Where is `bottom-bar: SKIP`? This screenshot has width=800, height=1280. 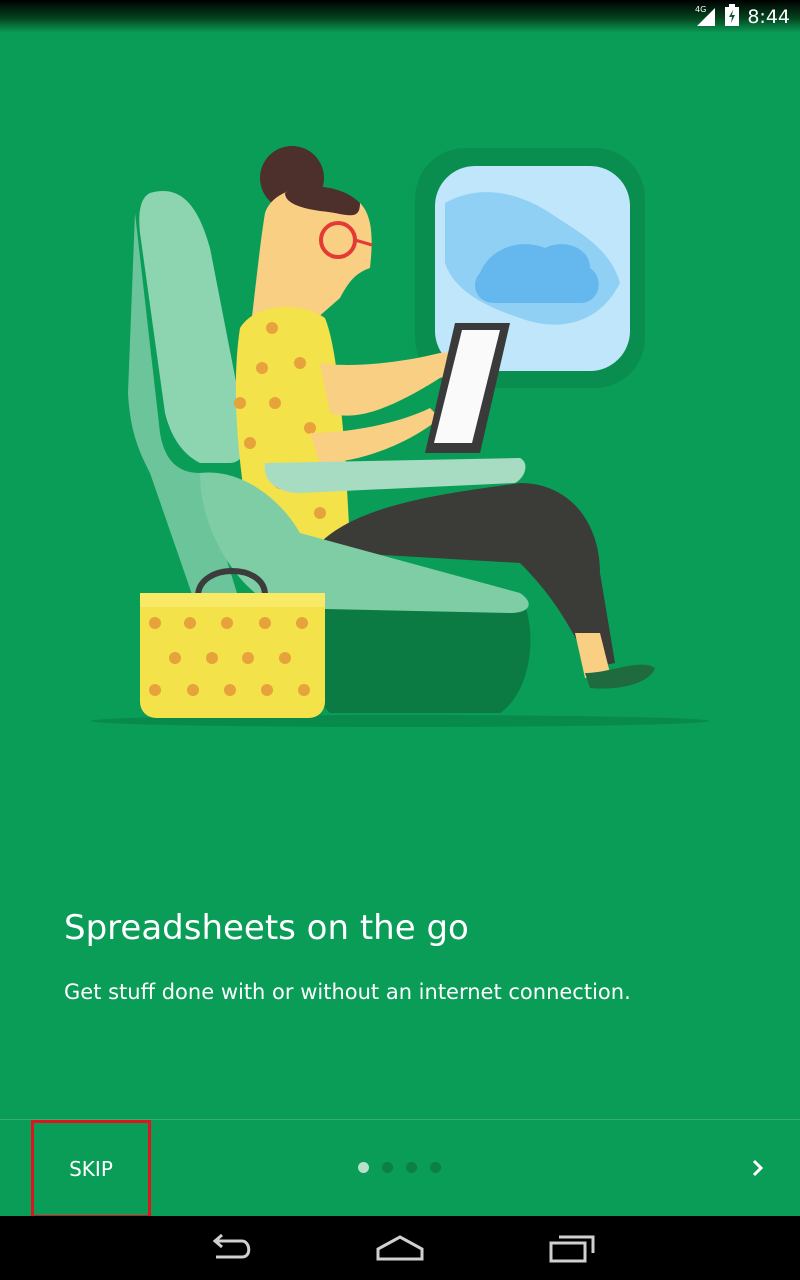 bottom-bar: SKIP is located at coordinates (400, 1169).